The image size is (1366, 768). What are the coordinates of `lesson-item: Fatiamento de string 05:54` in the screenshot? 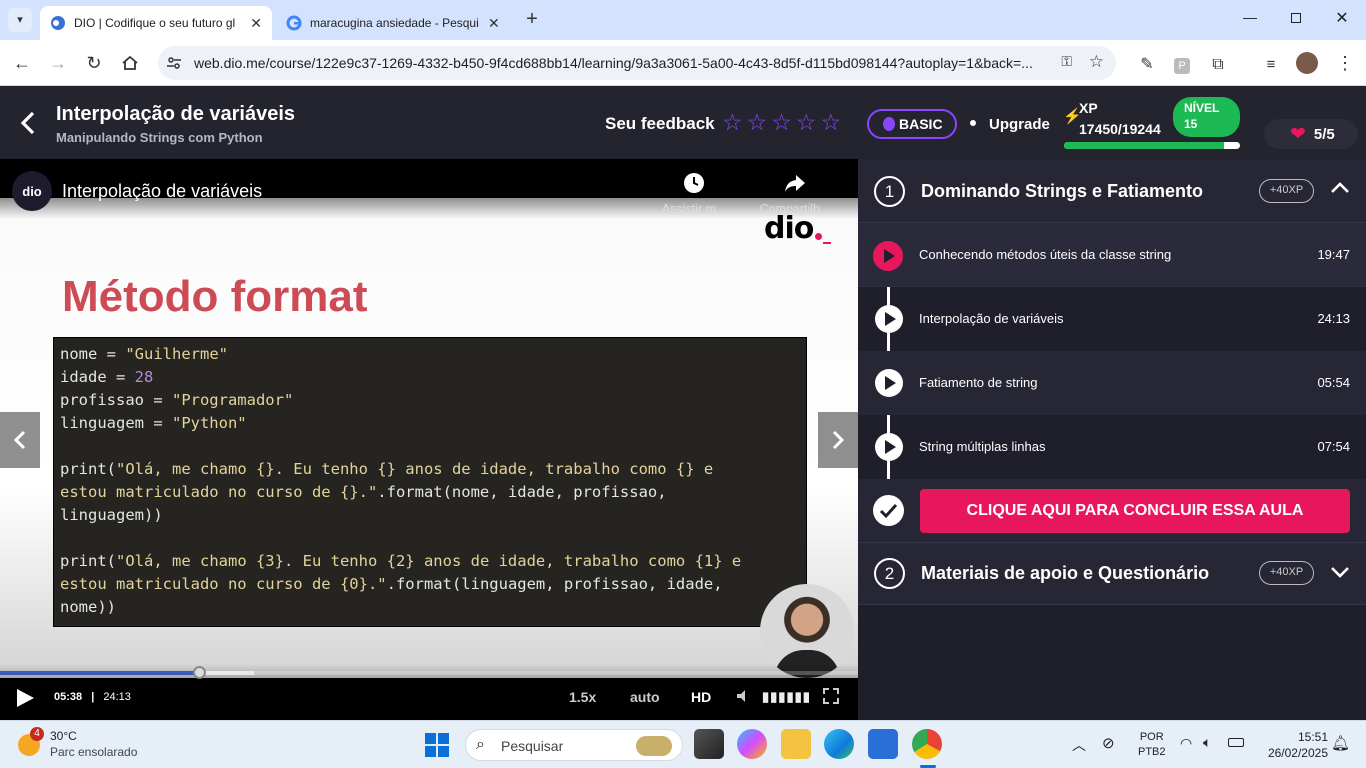 It's located at (1112, 383).